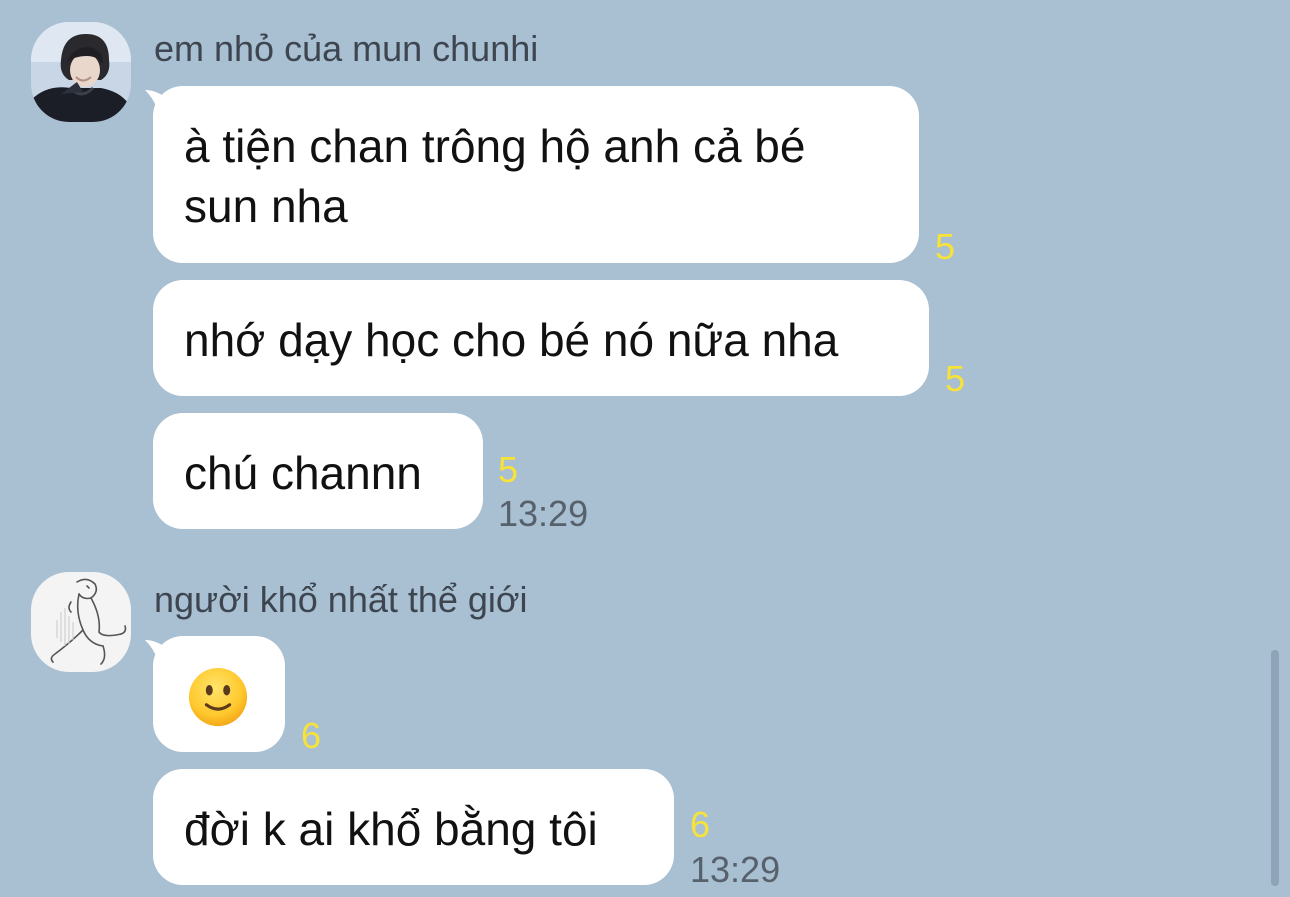  I want to click on message-bubble: nhớ dạy học cho bé nó nữa nha, so click(541, 338).